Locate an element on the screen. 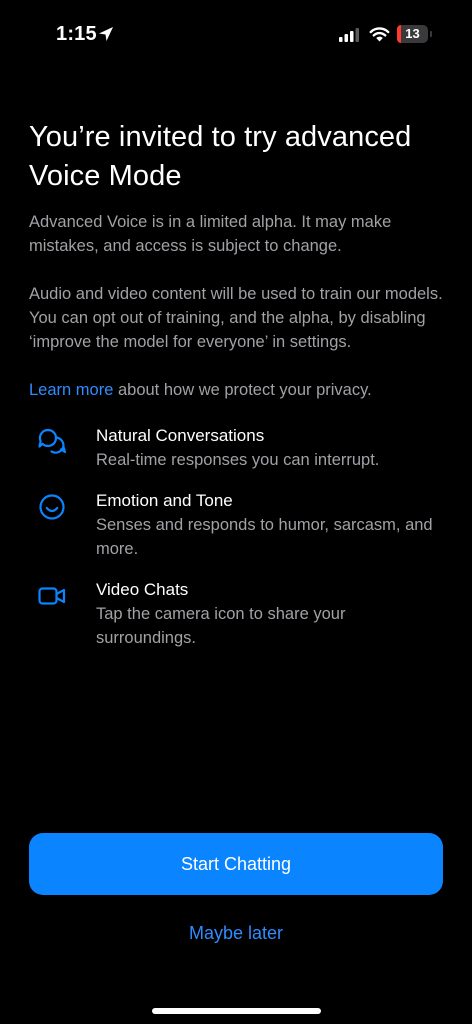  chat-bubbles-icon is located at coordinates (52, 441).